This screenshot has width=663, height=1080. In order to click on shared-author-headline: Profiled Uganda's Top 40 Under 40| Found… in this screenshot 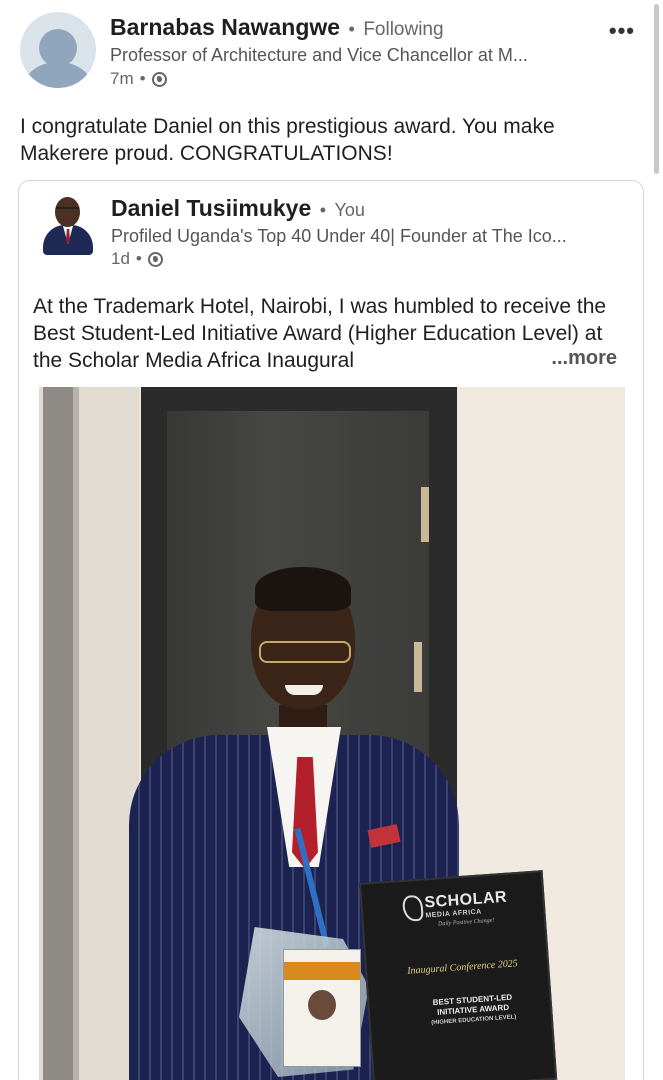, I will do `click(339, 236)`.